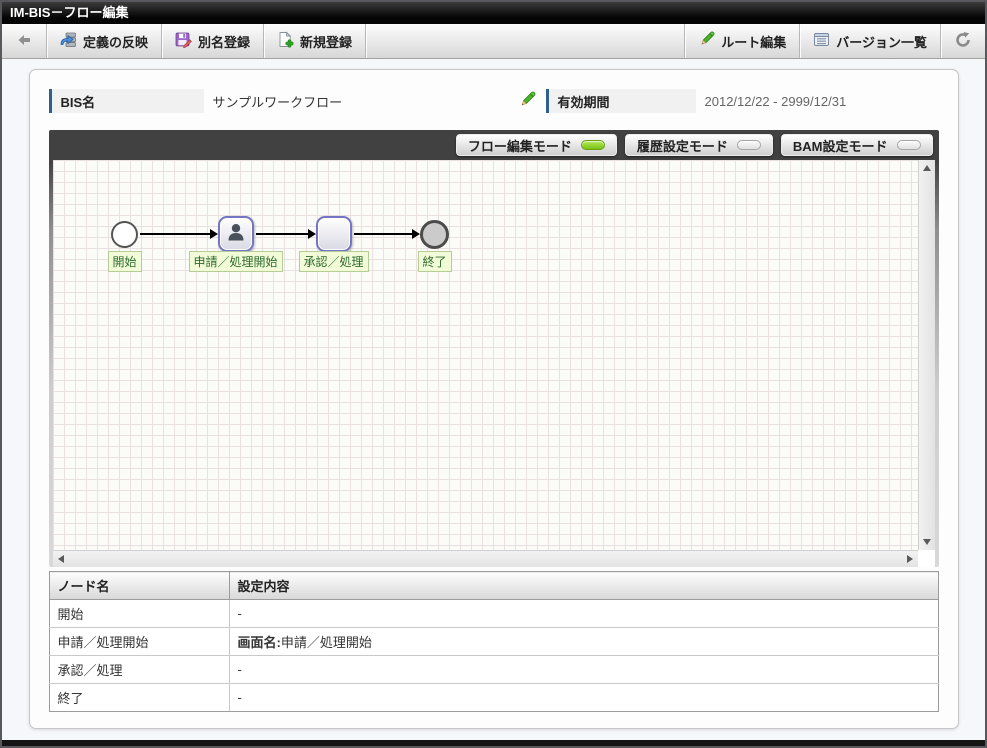 This screenshot has height=748, width=987. Describe the element at coordinates (754, 42) in the screenshot. I see `route-edit-label: ルート編集` at that location.